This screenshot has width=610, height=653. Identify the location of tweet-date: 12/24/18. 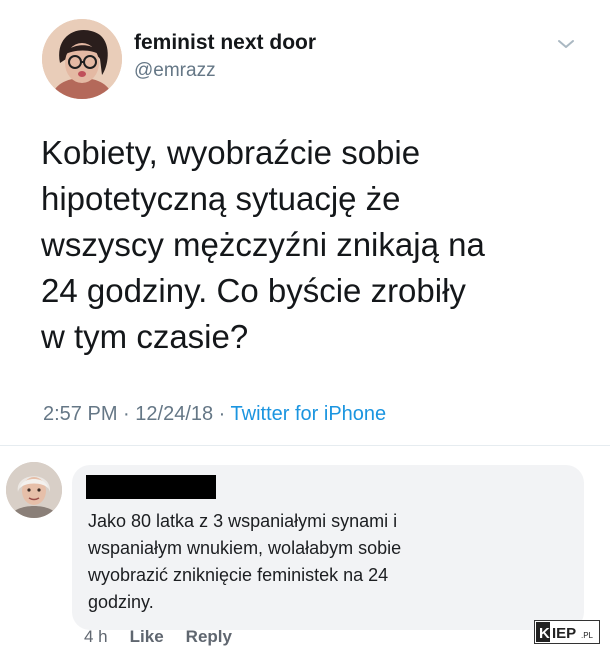
(174, 414).